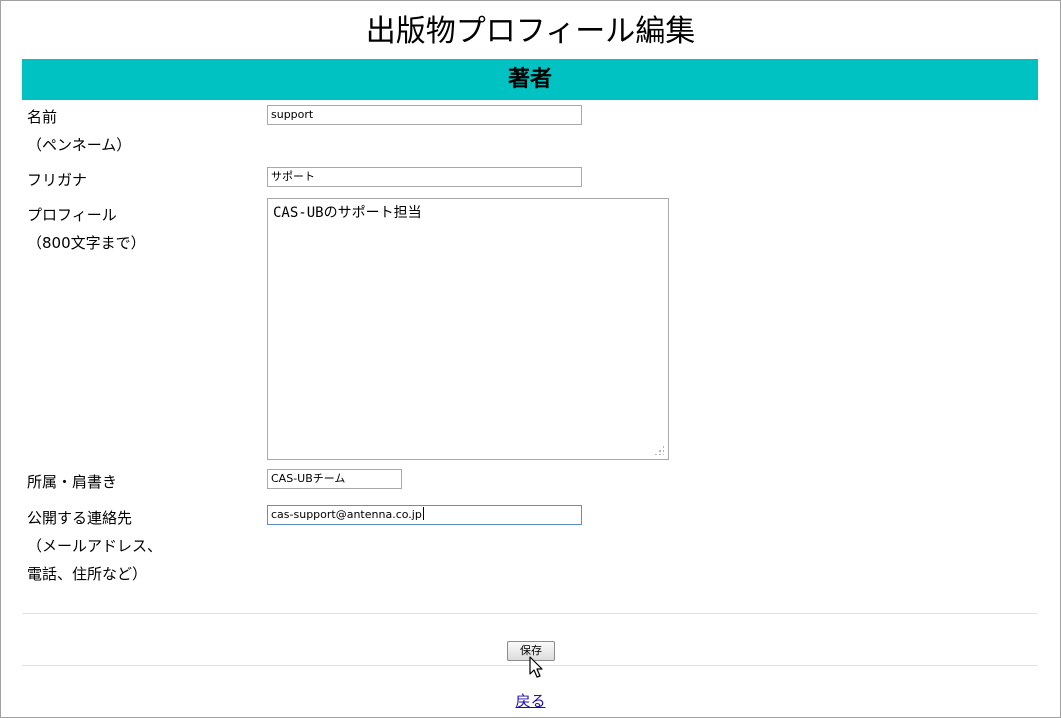  I want to click on text-caret, so click(423, 513).